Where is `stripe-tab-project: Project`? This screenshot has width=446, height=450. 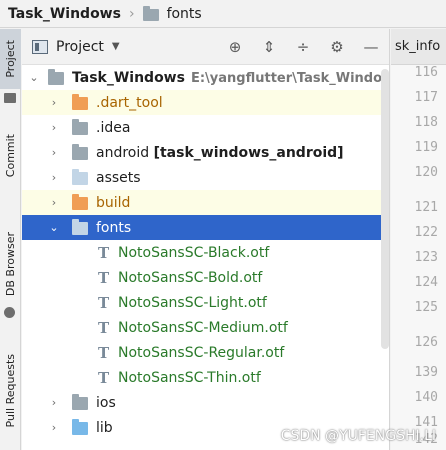 stripe-tab-project: Project is located at coordinates (10, 59).